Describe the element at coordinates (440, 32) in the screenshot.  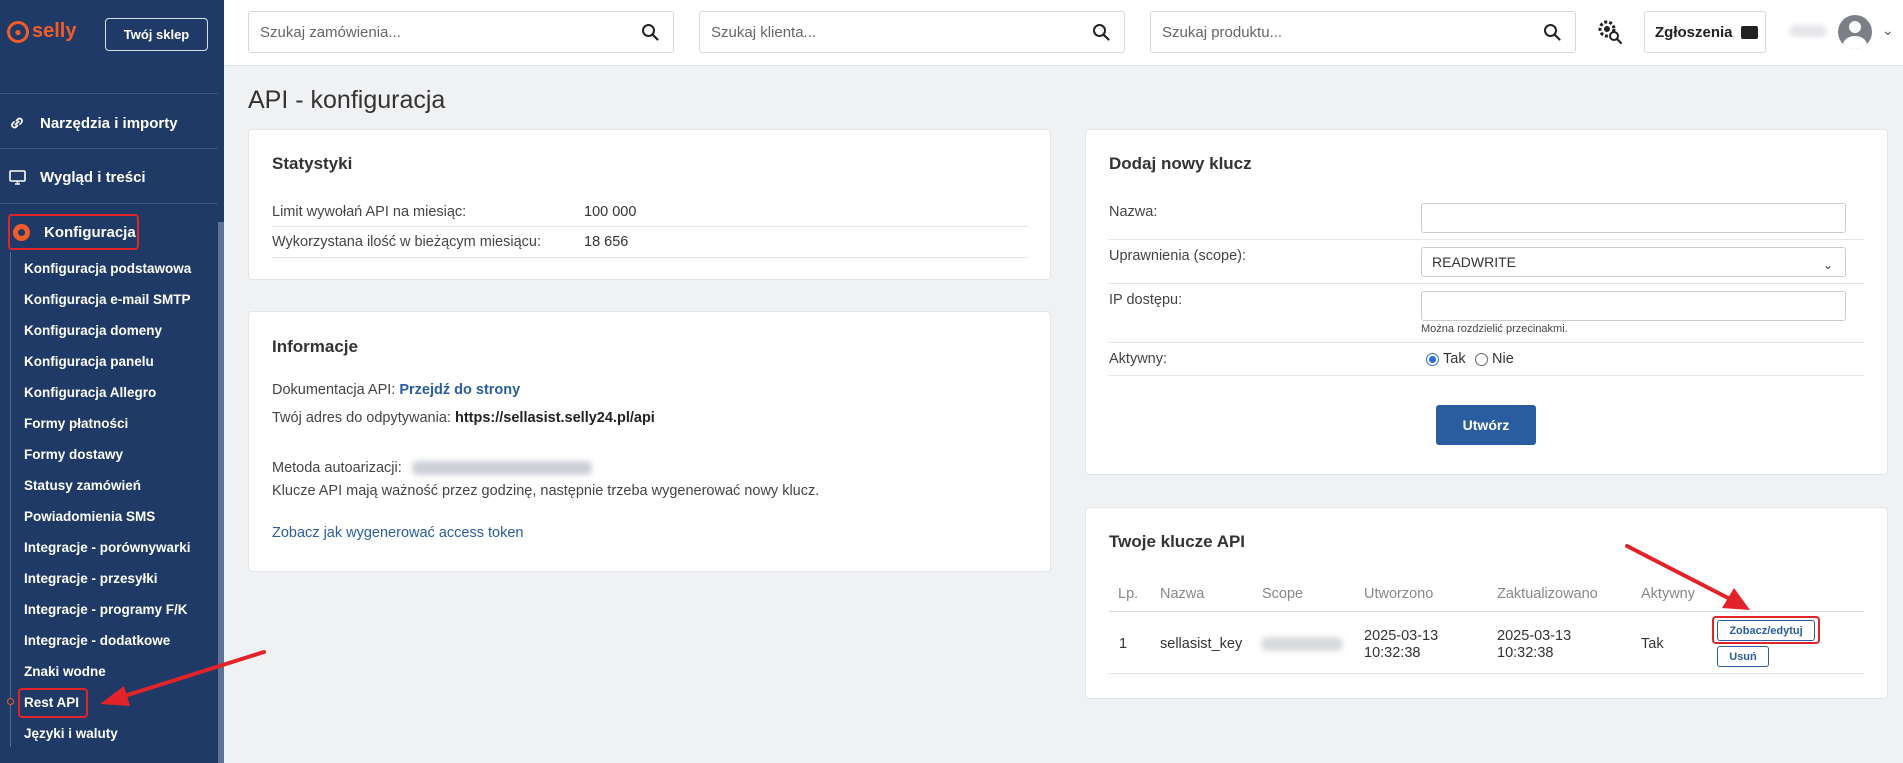
I see `search-orders-input` at that location.